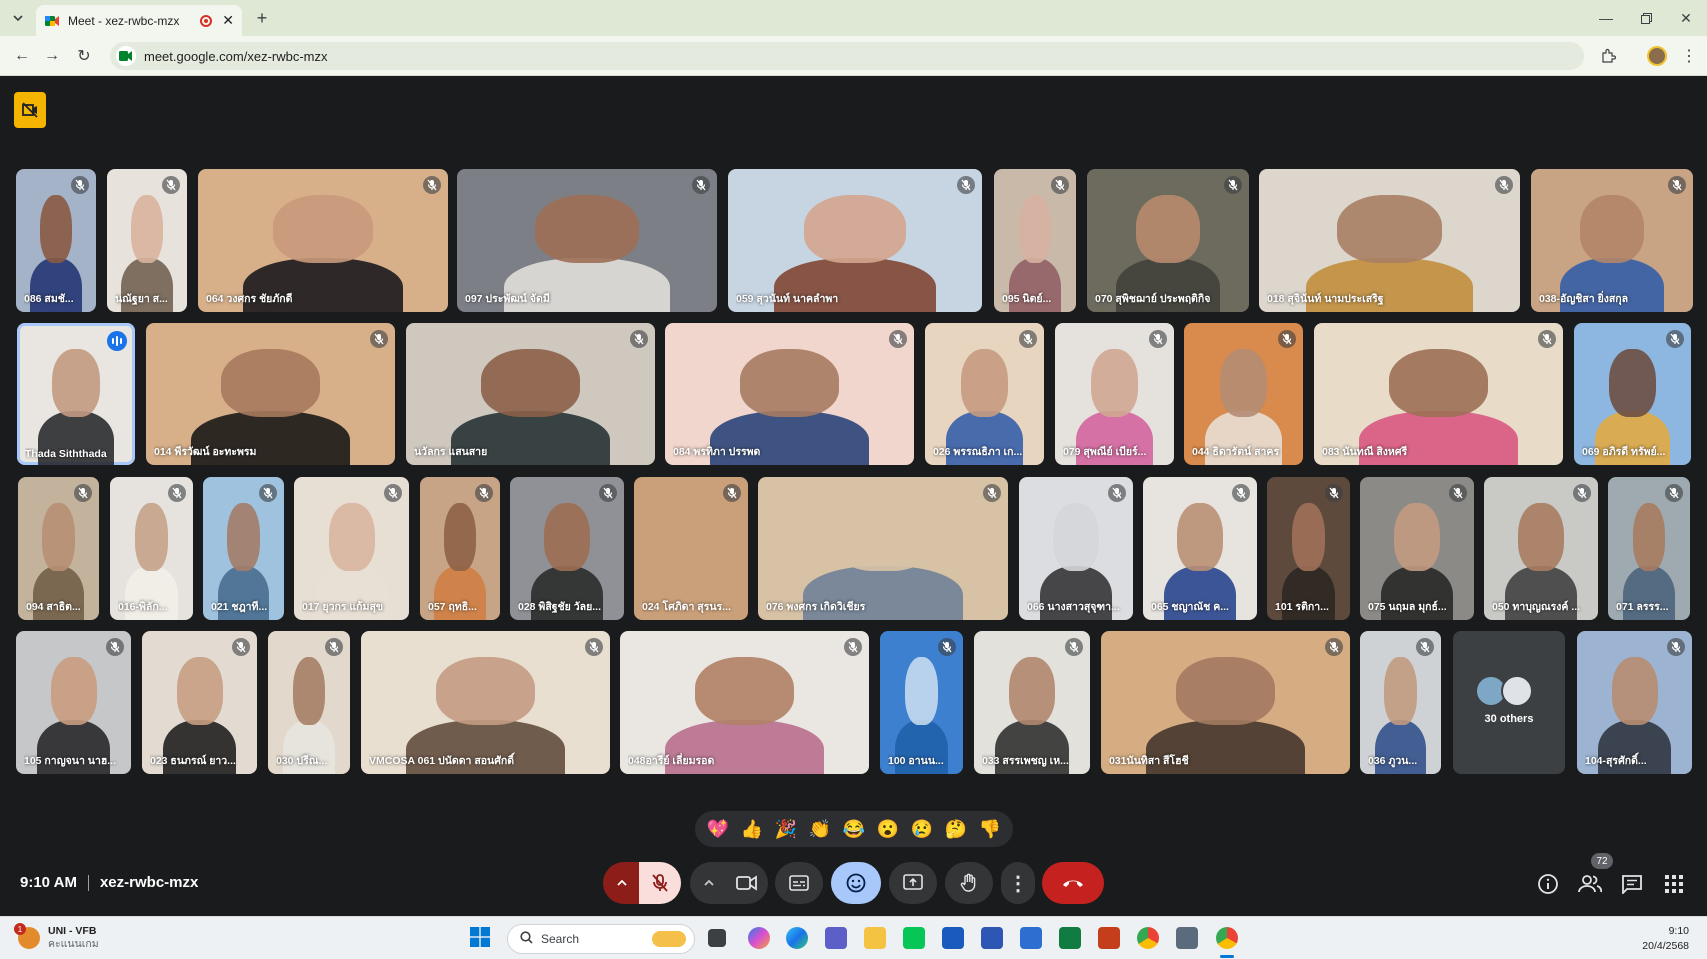 The image size is (1707, 959). Describe the element at coordinates (956, 829) in the screenshot. I see `reaction-thinking: 🤔` at that location.